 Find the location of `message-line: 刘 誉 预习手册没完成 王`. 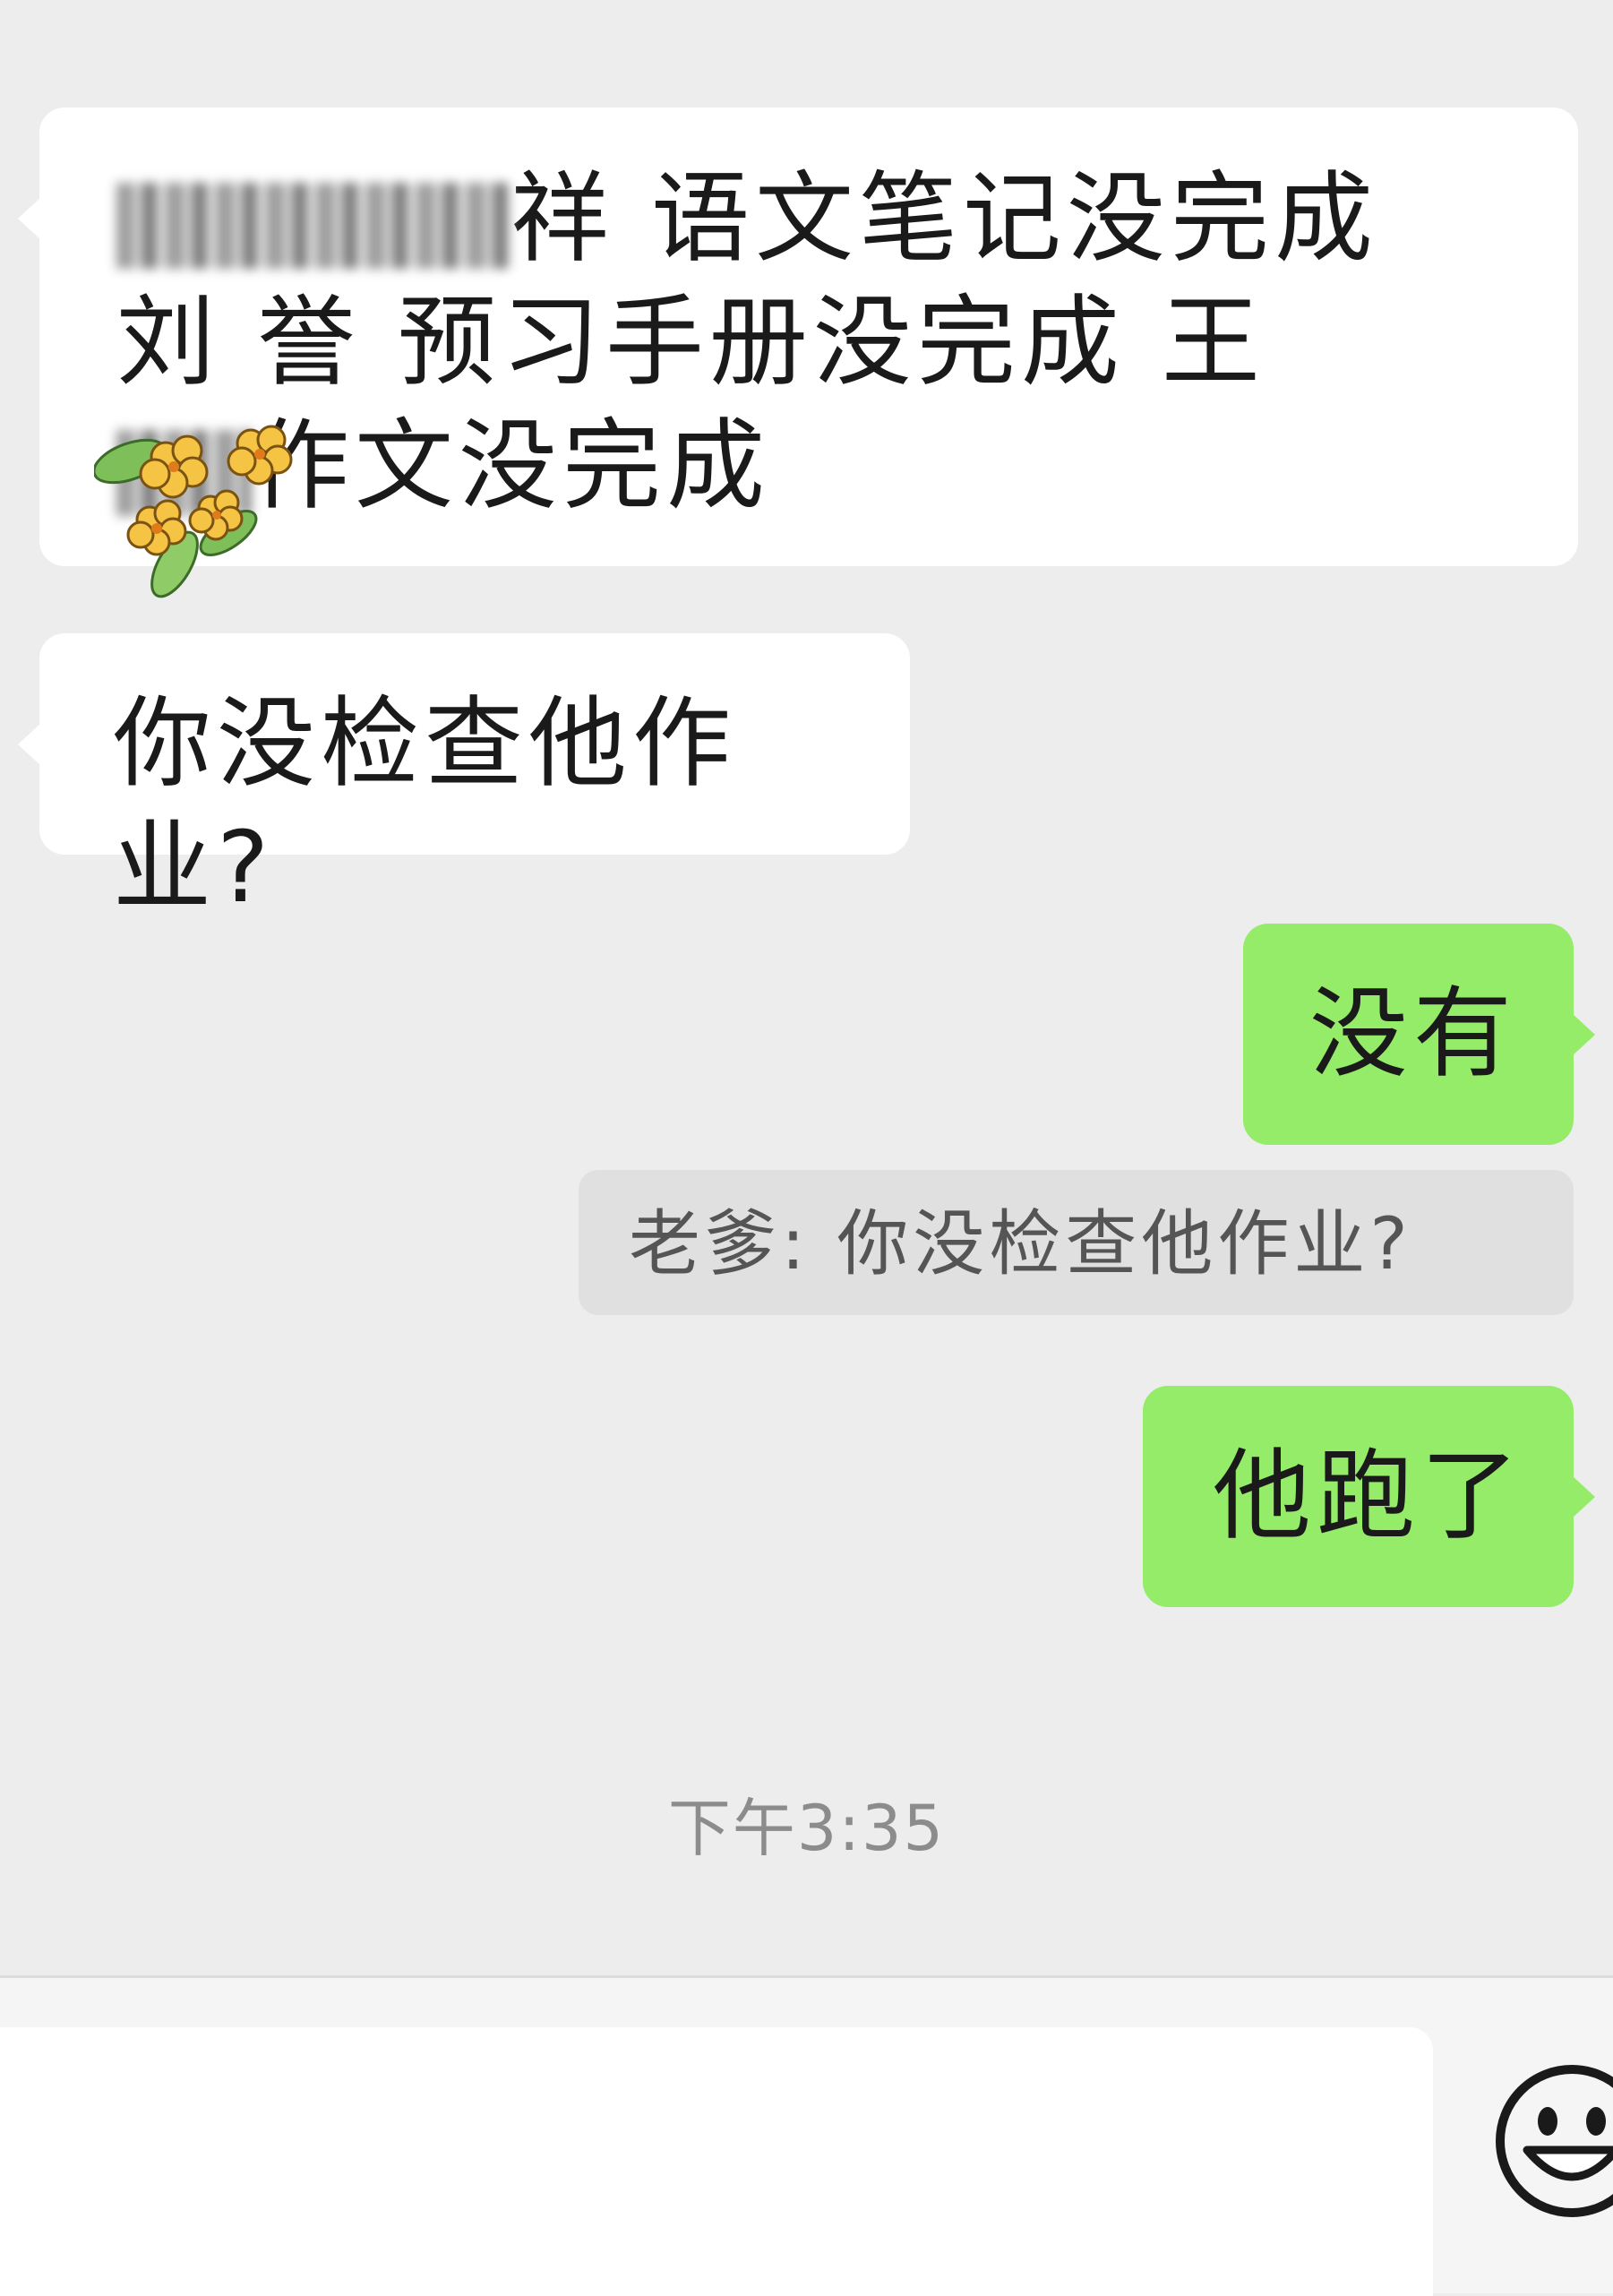

message-line: 刘 誉 预习手册没完成 王 is located at coordinates (820, 342).